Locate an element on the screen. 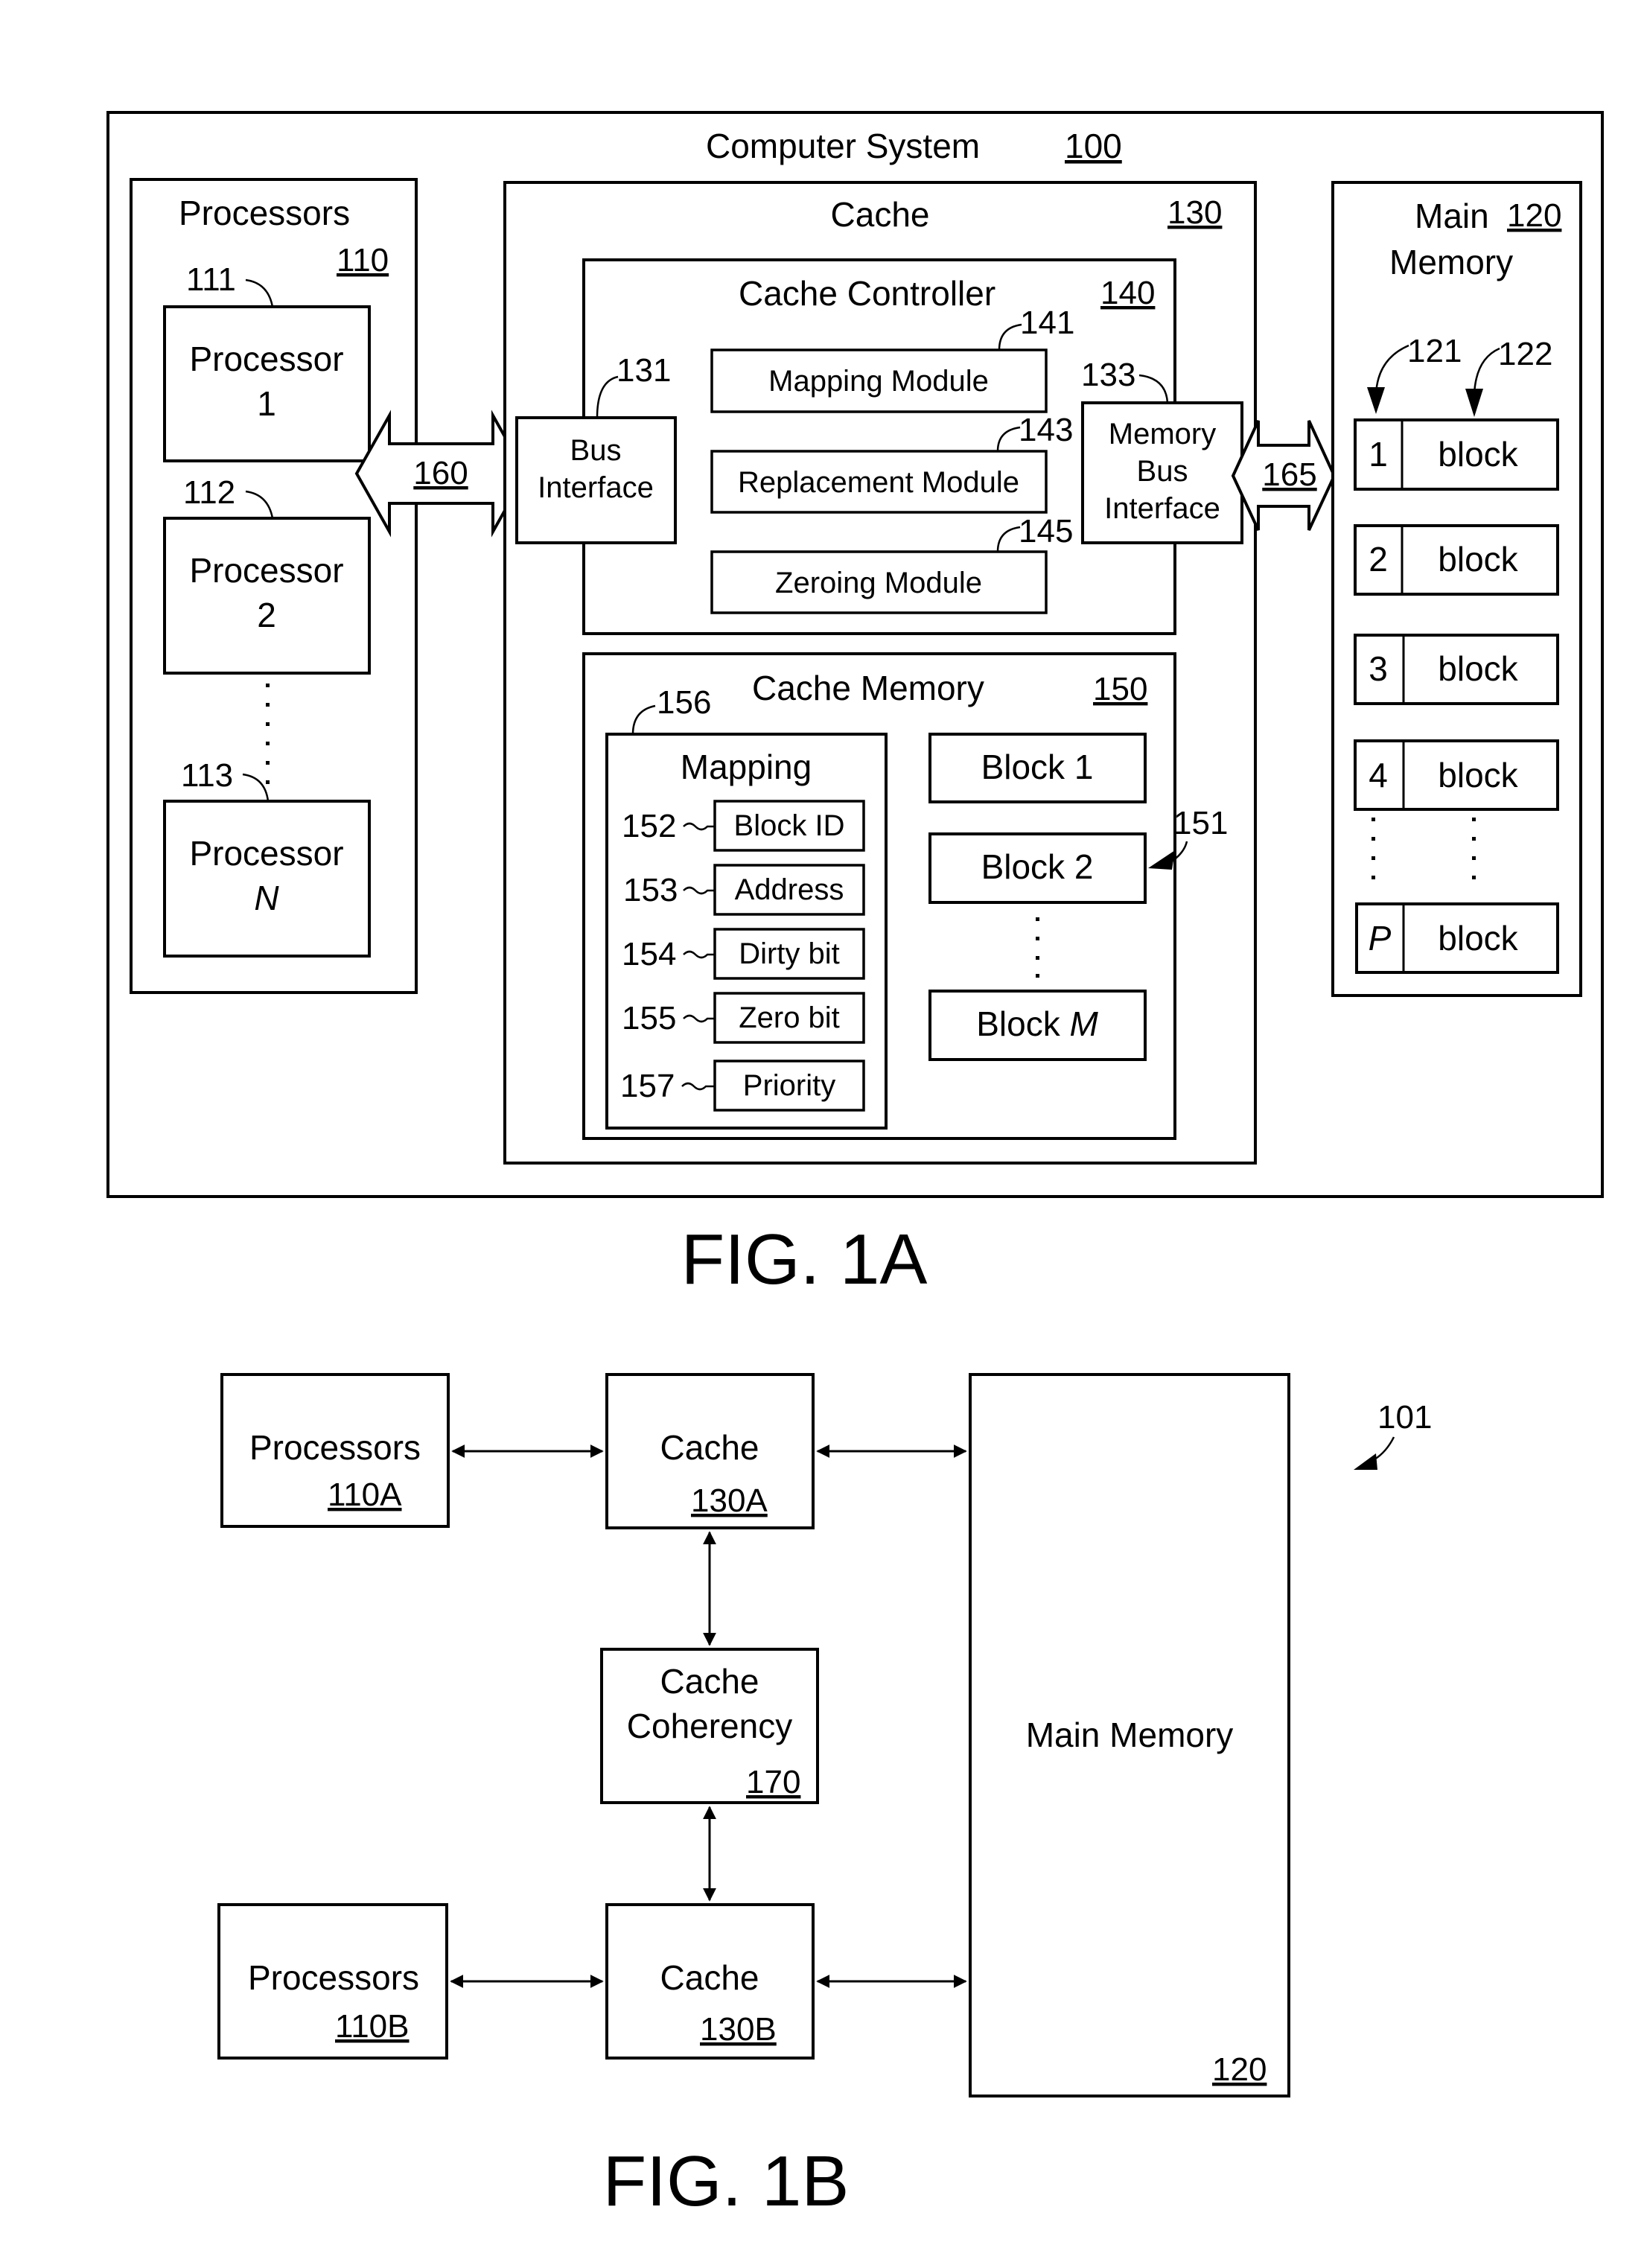 The width and height of the screenshot is (1647, 2268). memory-row-4: 4 block is located at coordinates (1456, 775).